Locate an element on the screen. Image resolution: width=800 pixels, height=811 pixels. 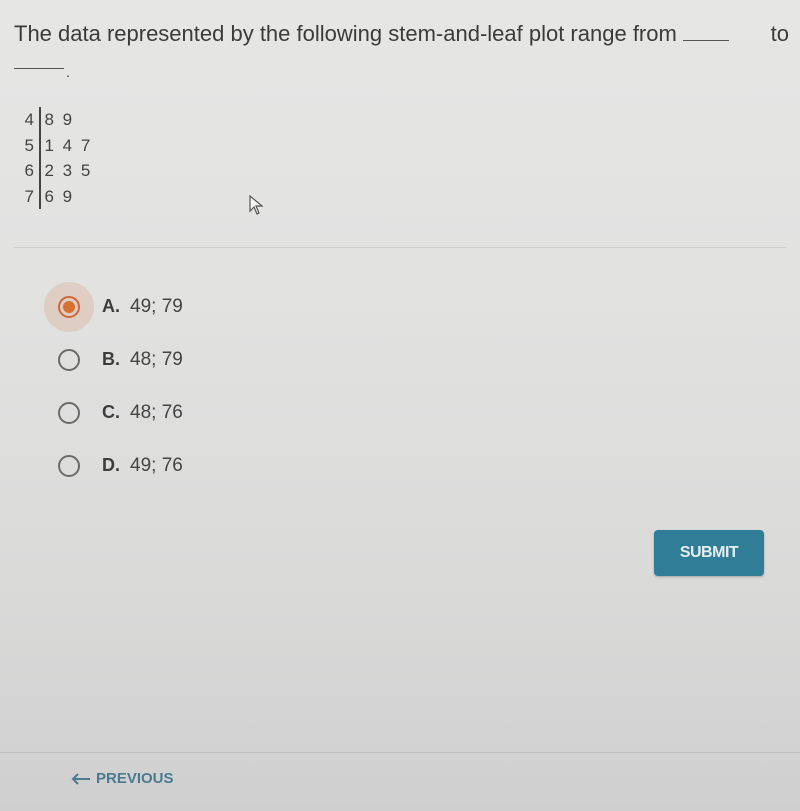
stem-row: 5 1 4 7 is located at coordinates (56, 145).